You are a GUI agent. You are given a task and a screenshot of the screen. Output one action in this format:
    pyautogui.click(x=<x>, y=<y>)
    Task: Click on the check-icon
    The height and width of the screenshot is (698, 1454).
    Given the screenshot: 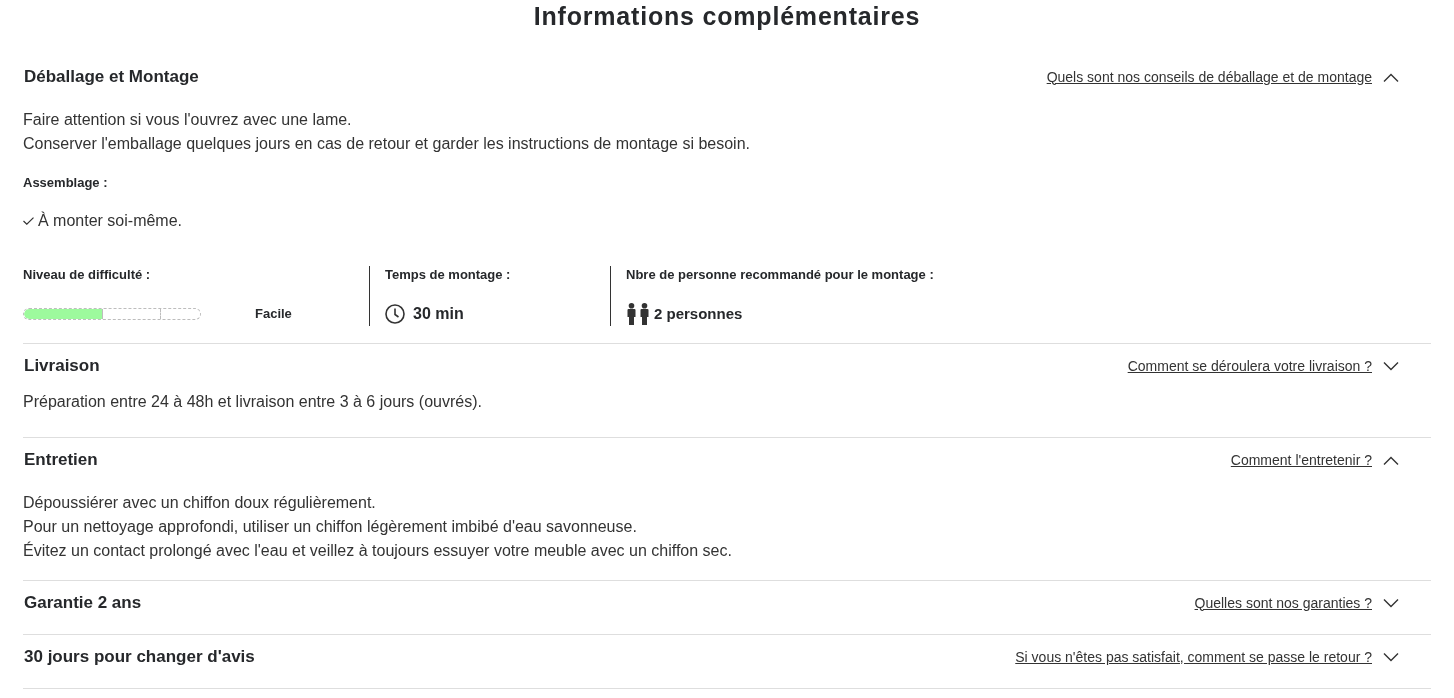 What is the action you would take?
    pyautogui.click(x=28, y=221)
    